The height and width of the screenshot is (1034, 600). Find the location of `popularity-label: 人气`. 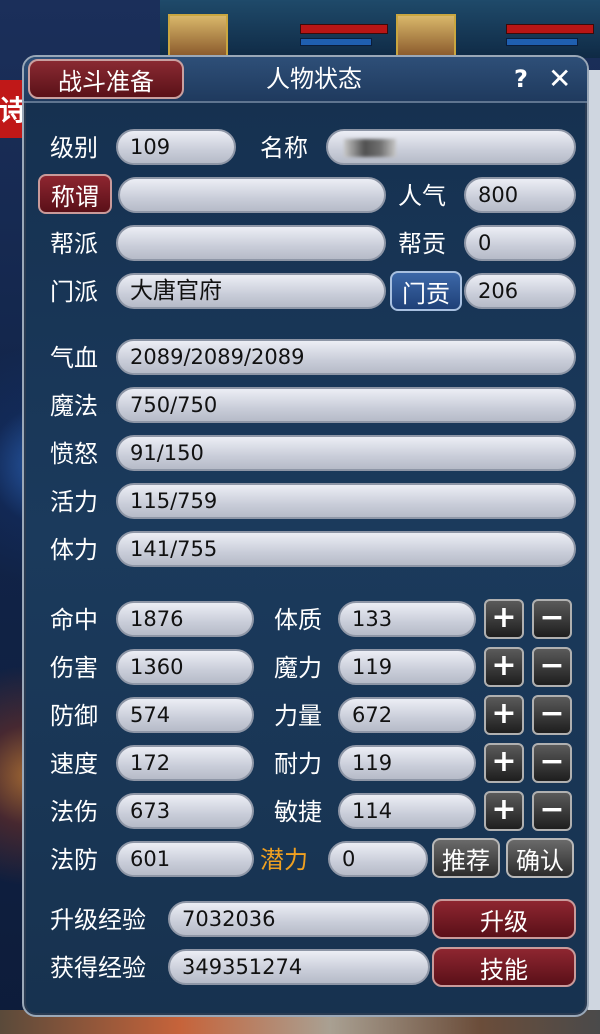

popularity-label: 人气 is located at coordinates (422, 196).